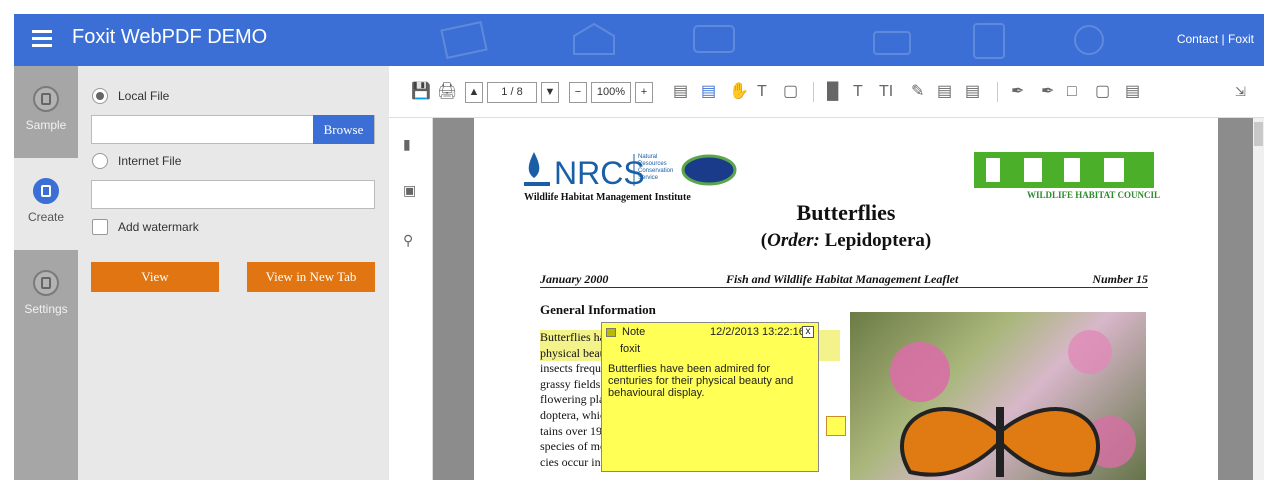 This screenshot has width=1278, height=480. I want to click on snapshot-icon: ▢, so click(790, 92).